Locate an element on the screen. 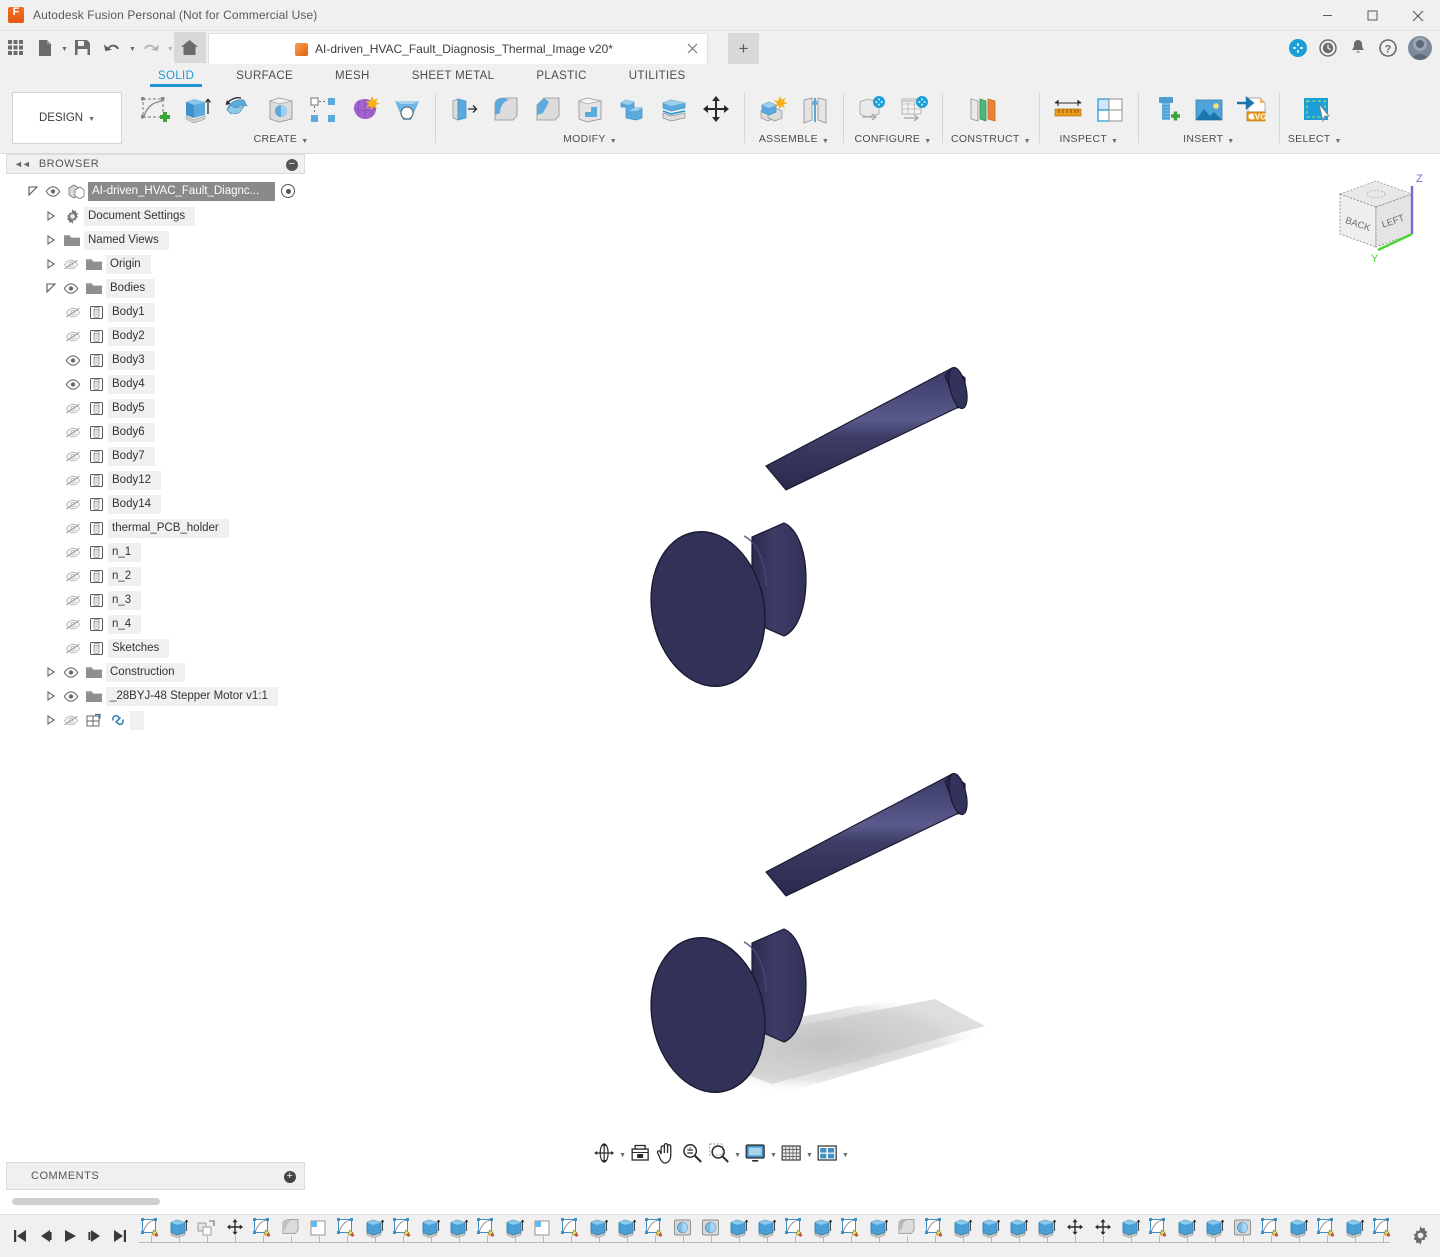 This screenshot has width=1440, height=1257. new-tab-button: + is located at coordinates (743, 48).